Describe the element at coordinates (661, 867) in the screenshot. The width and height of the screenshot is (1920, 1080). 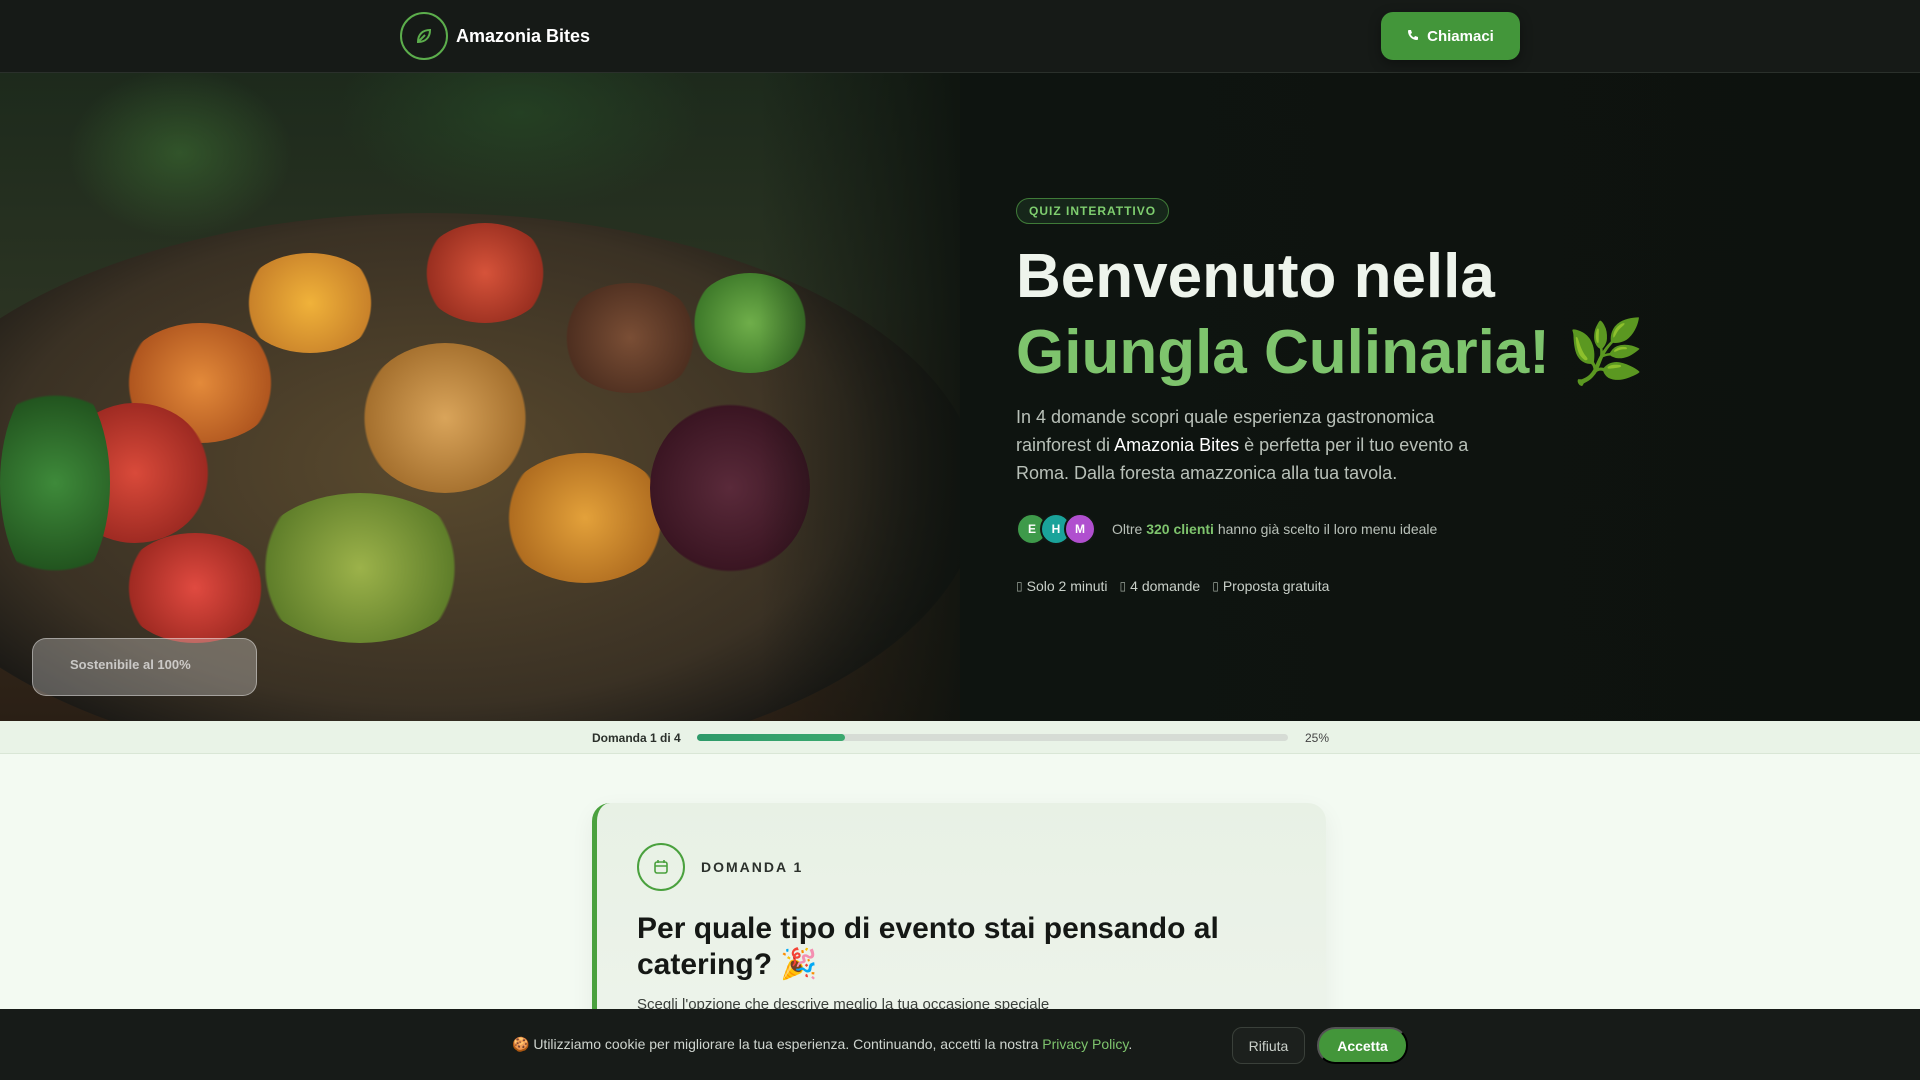
I see `calendar-icon` at that location.